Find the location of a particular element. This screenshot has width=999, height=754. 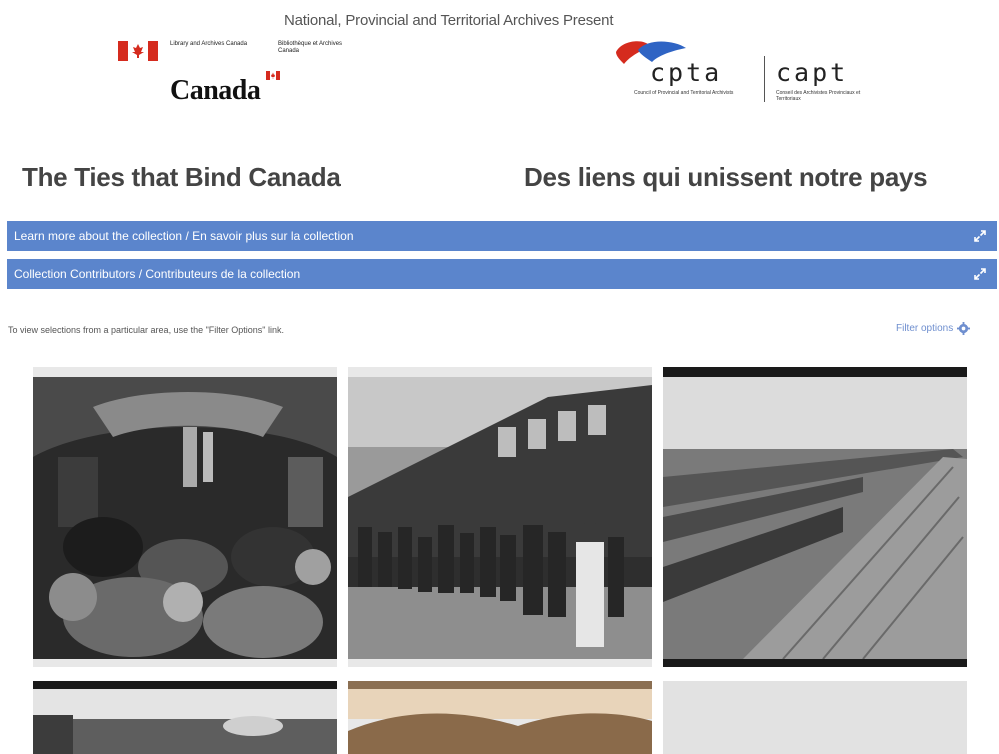

photo-train-rooftops is located at coordinates (815, 517).